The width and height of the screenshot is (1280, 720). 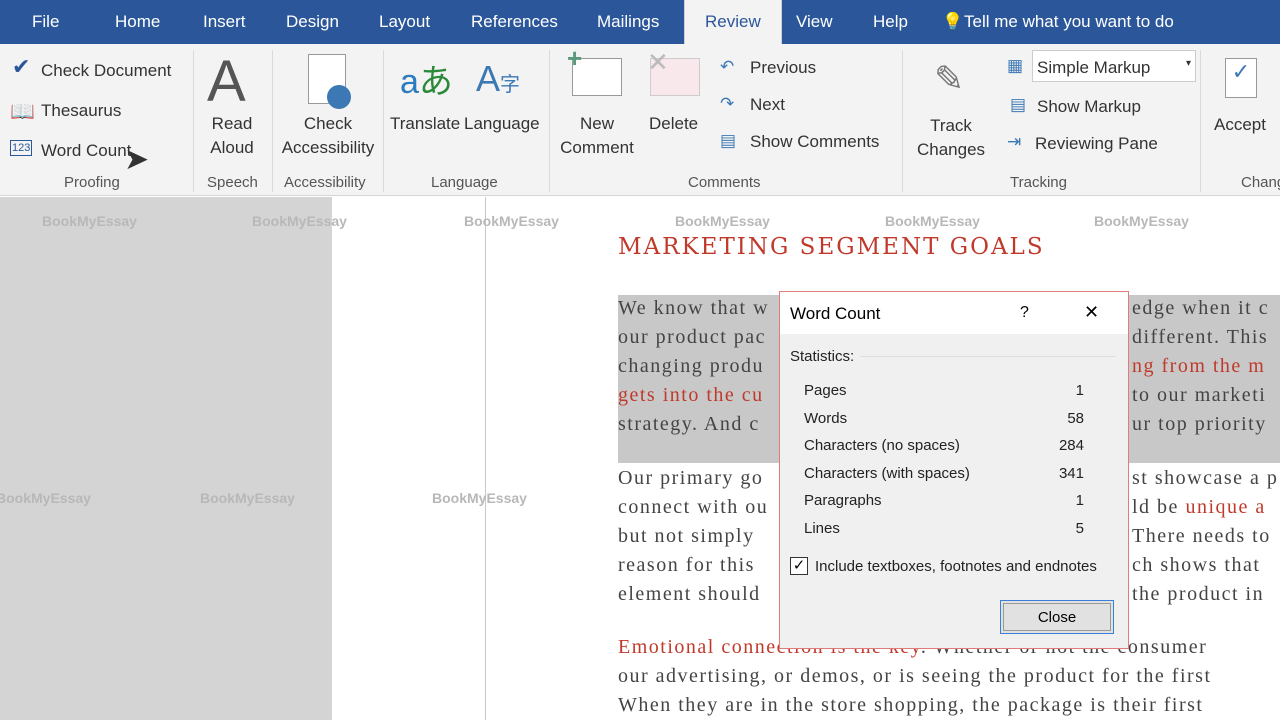 What do you see at coordinates (826, 418) in the screenshot?
I see `statistic-label: Words` at bounding box center [826, 418].